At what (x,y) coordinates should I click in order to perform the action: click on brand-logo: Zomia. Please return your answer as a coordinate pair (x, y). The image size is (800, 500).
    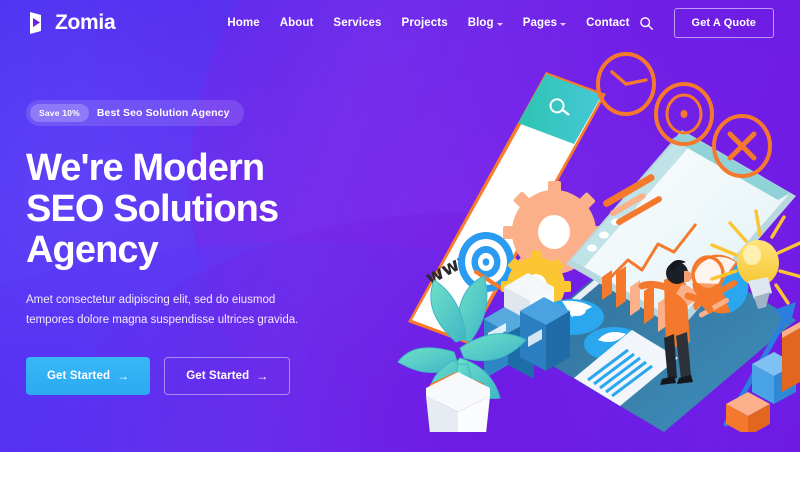
    Looking at the image, I should click on (72, 23).